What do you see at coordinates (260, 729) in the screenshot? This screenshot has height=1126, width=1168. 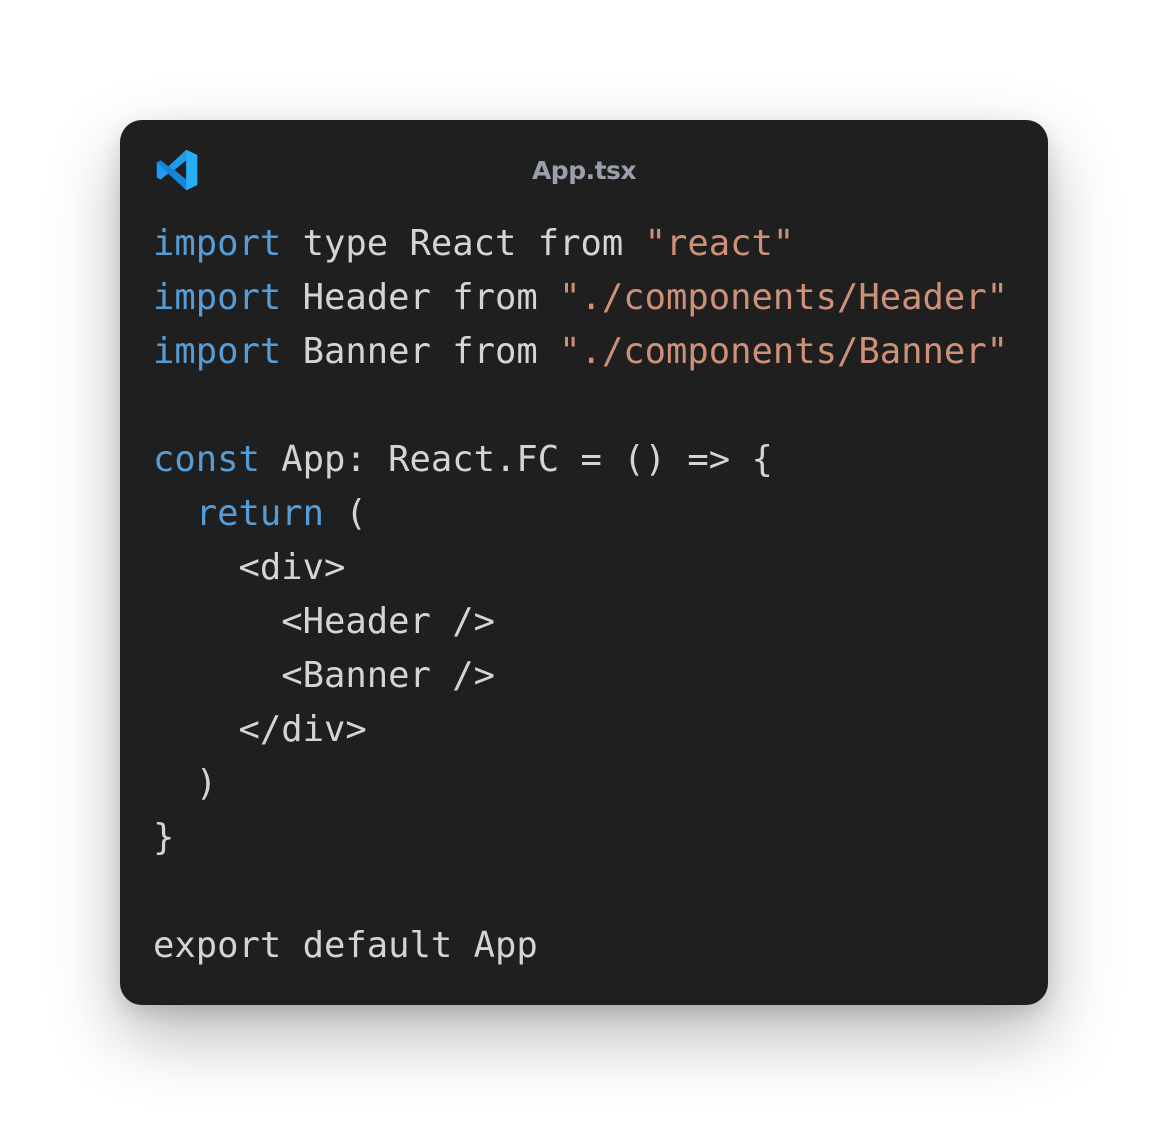 I see `code-text: </div>` at bounding box center [260, 729].